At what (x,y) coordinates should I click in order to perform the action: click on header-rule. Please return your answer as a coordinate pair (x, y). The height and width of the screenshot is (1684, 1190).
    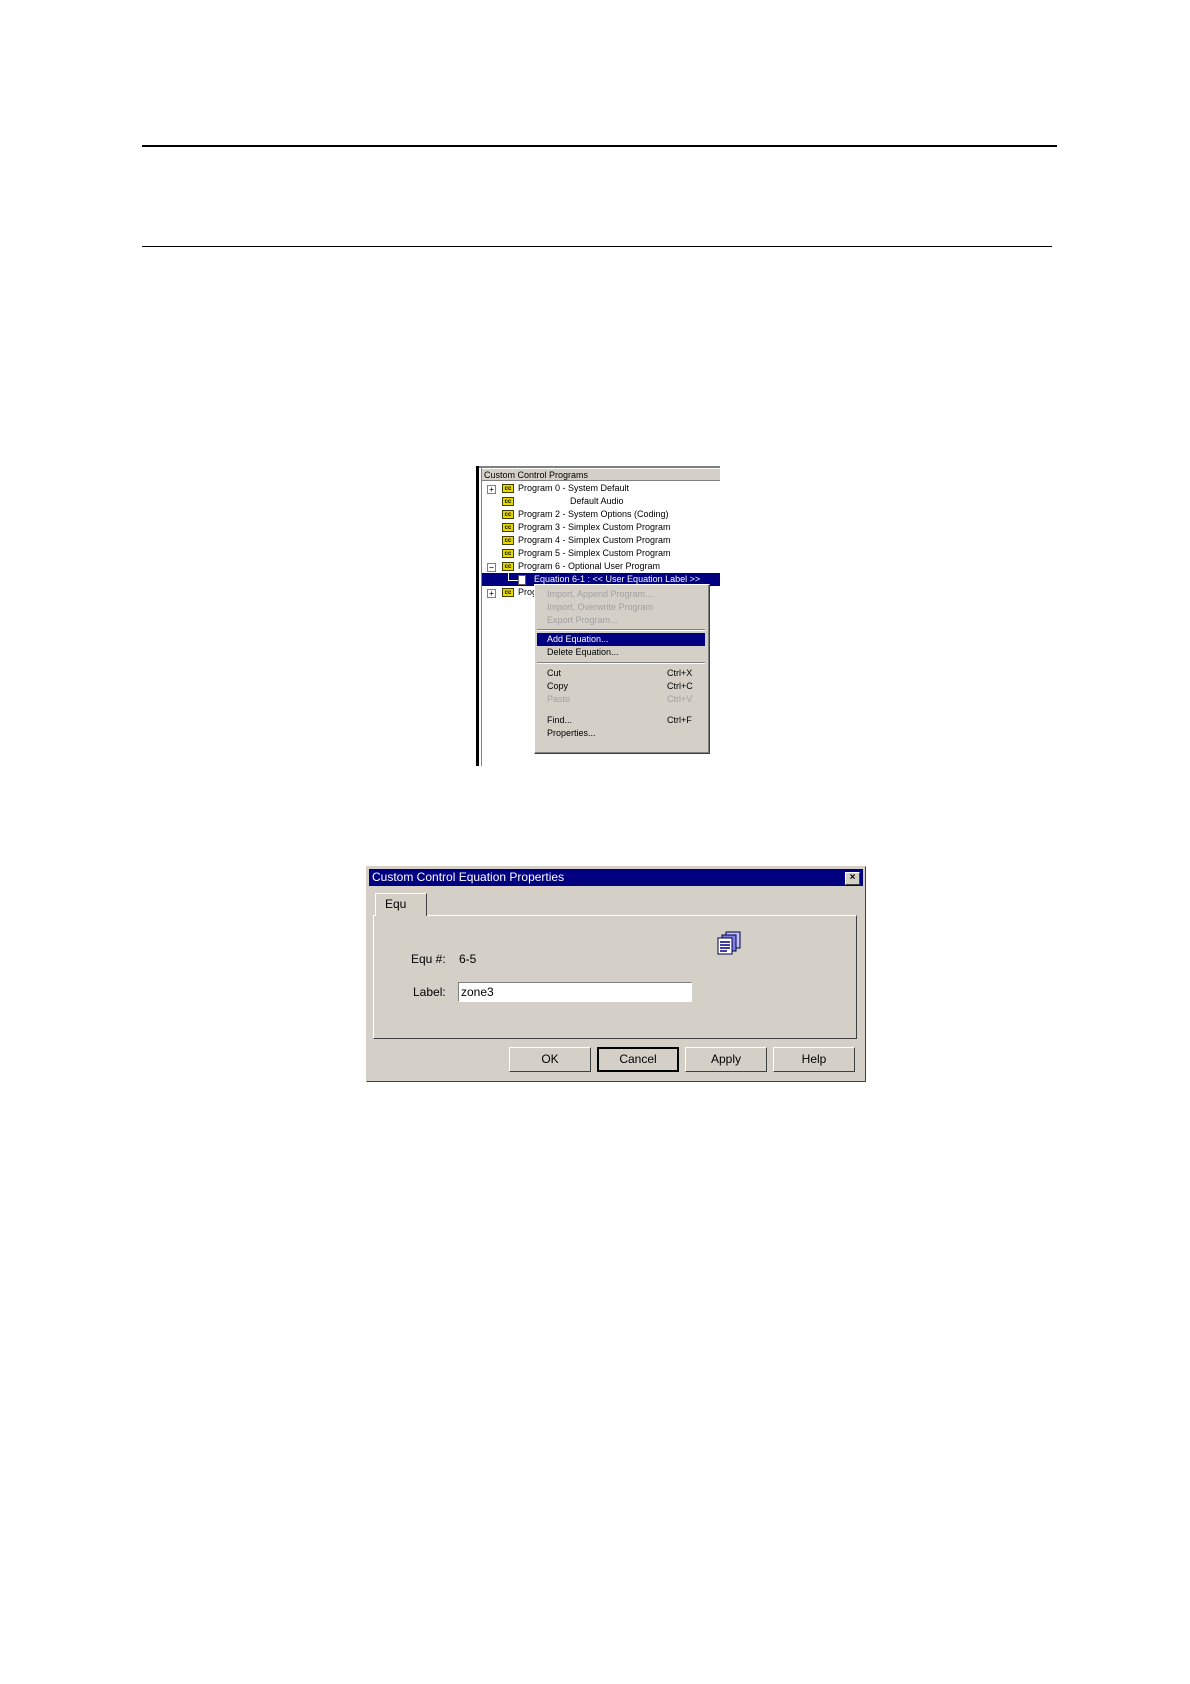
    Looking at the image, I should click on (599, 146).